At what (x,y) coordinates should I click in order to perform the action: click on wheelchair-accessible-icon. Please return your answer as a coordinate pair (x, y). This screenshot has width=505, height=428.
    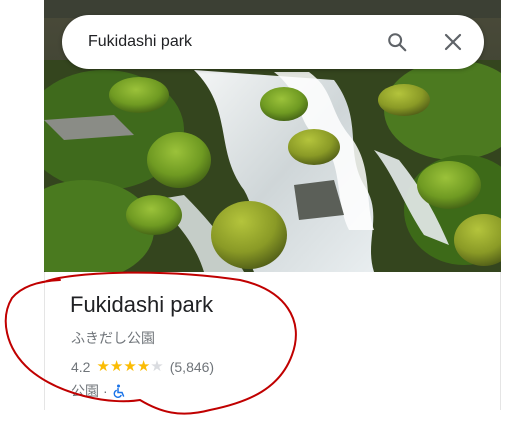
    Looking at the image, I should click on (118, 391).